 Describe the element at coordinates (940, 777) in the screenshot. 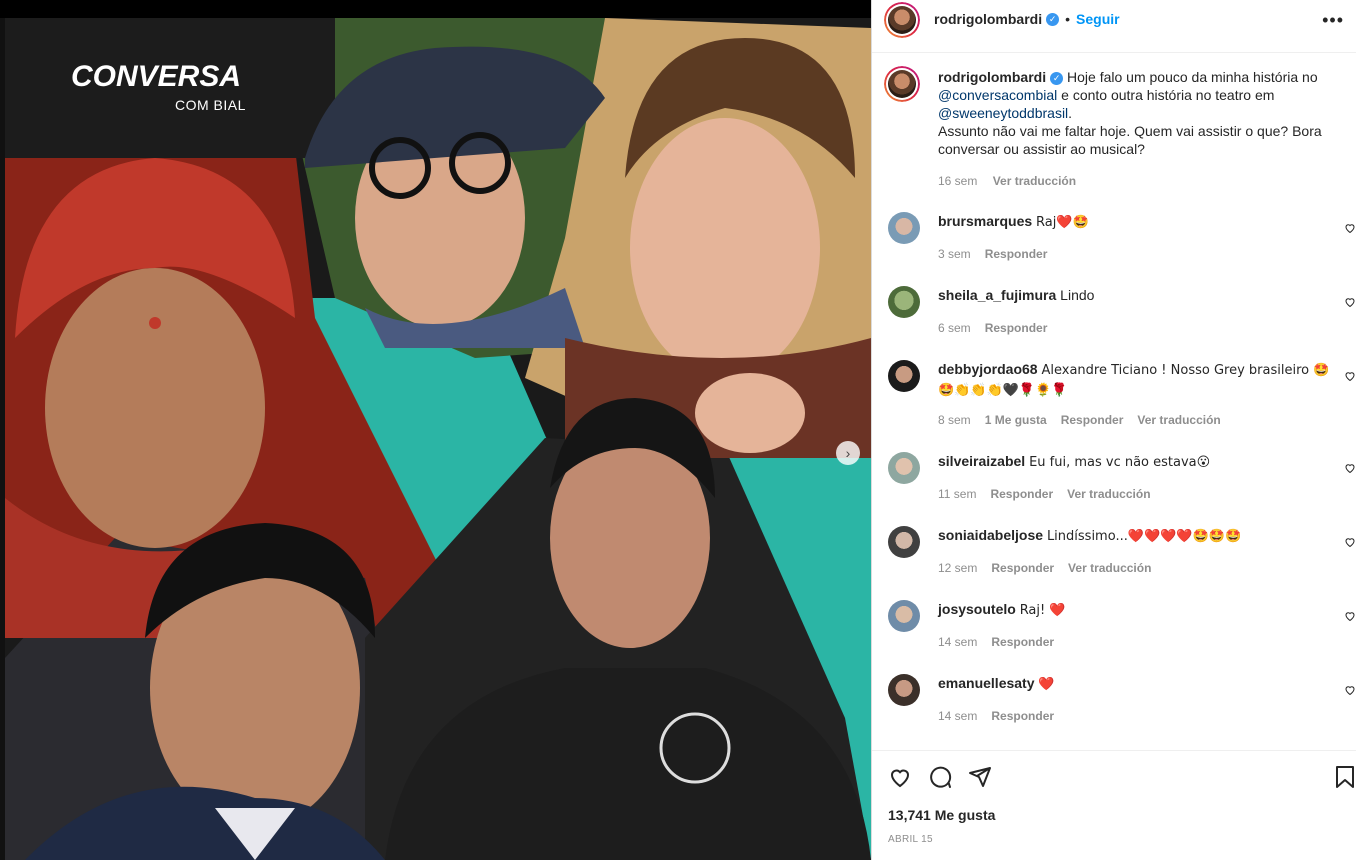

I see `comment-icon` at that location.